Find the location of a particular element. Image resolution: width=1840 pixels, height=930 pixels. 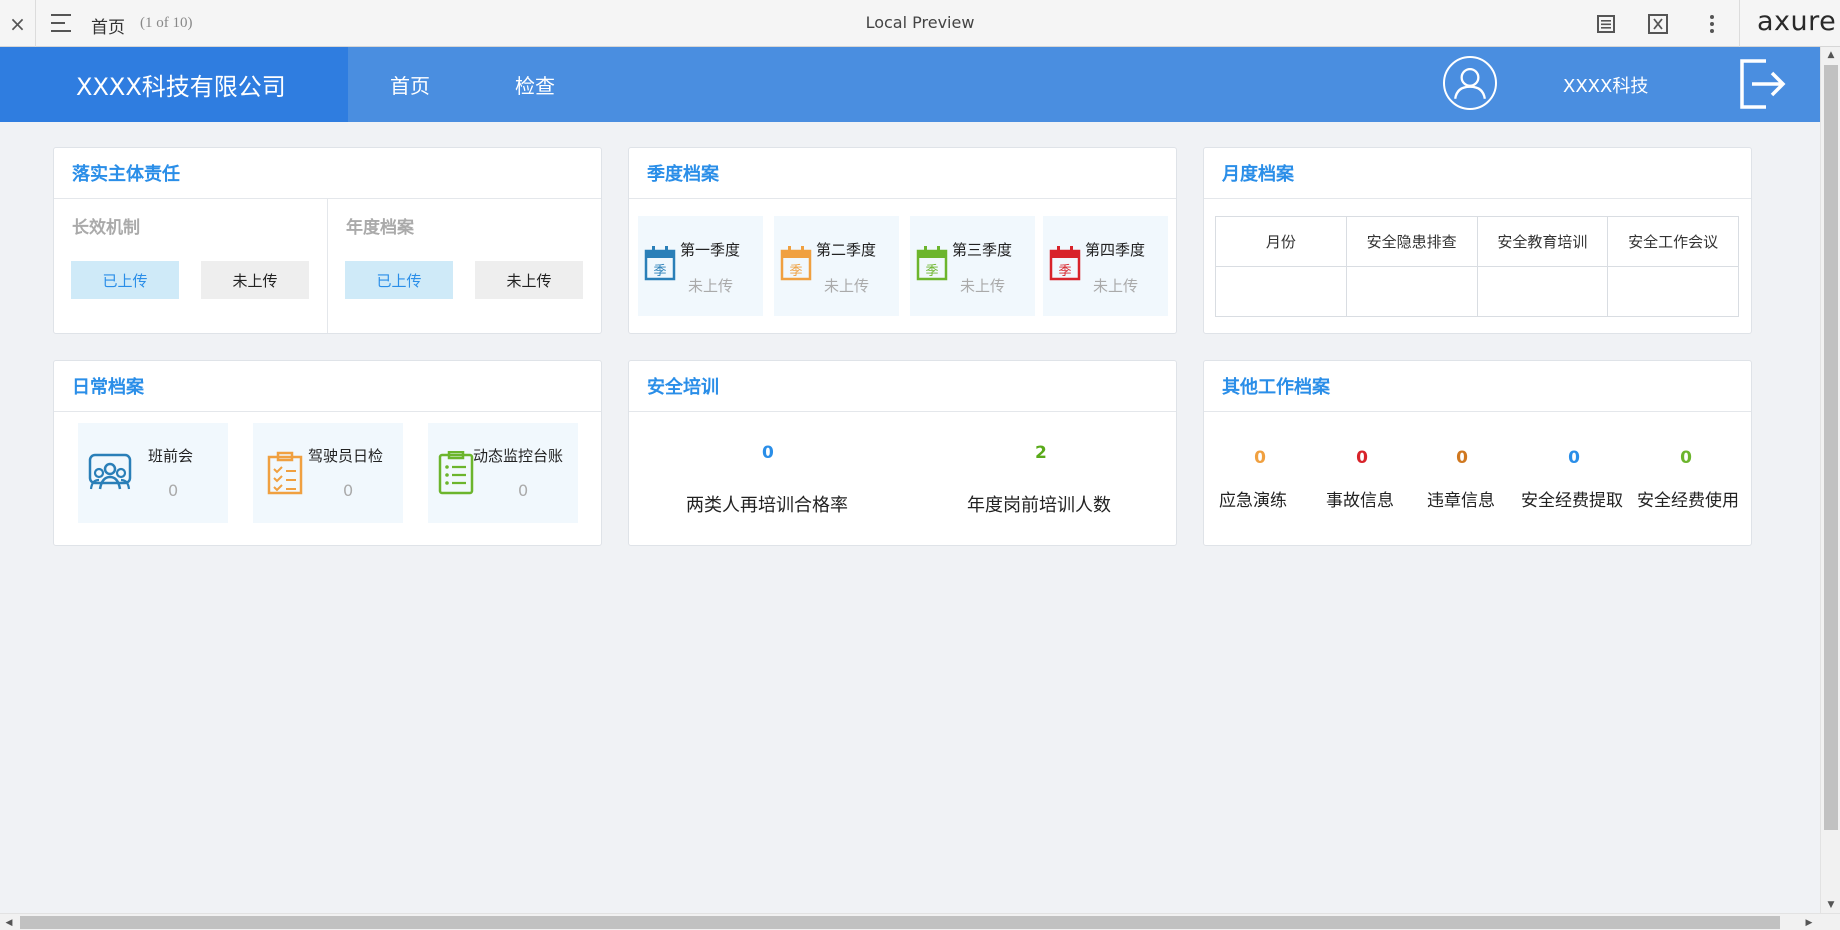

scroll-down-icon: ▼ is located at coordinates (1830, 905).